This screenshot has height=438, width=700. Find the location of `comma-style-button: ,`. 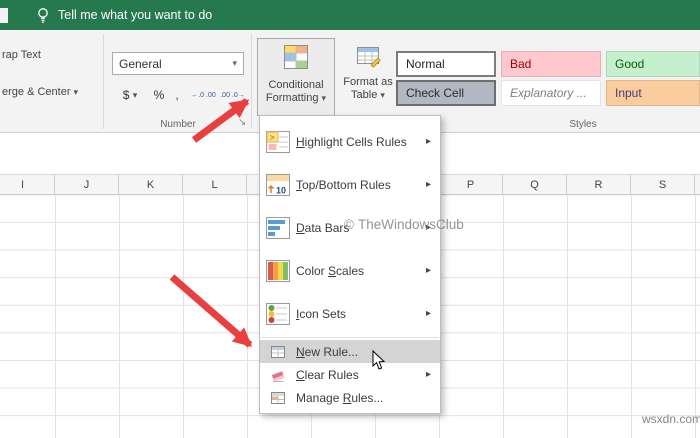

comma-style-button: , is located at coordinates (177, 95).